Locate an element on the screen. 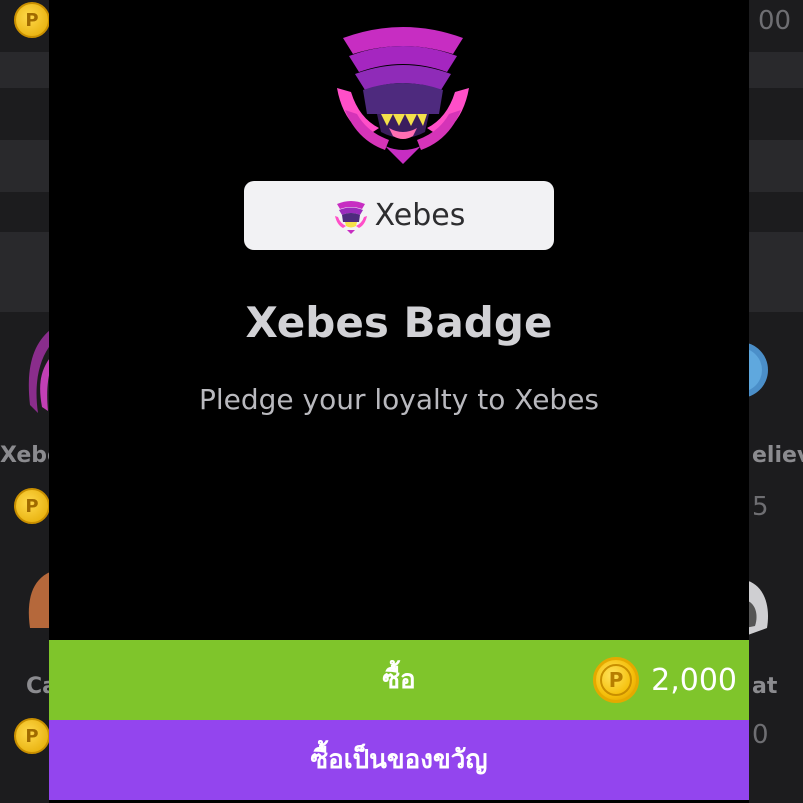  badge-description: Pledge your loyalty to Xebes is located at coordinates (399, 399).